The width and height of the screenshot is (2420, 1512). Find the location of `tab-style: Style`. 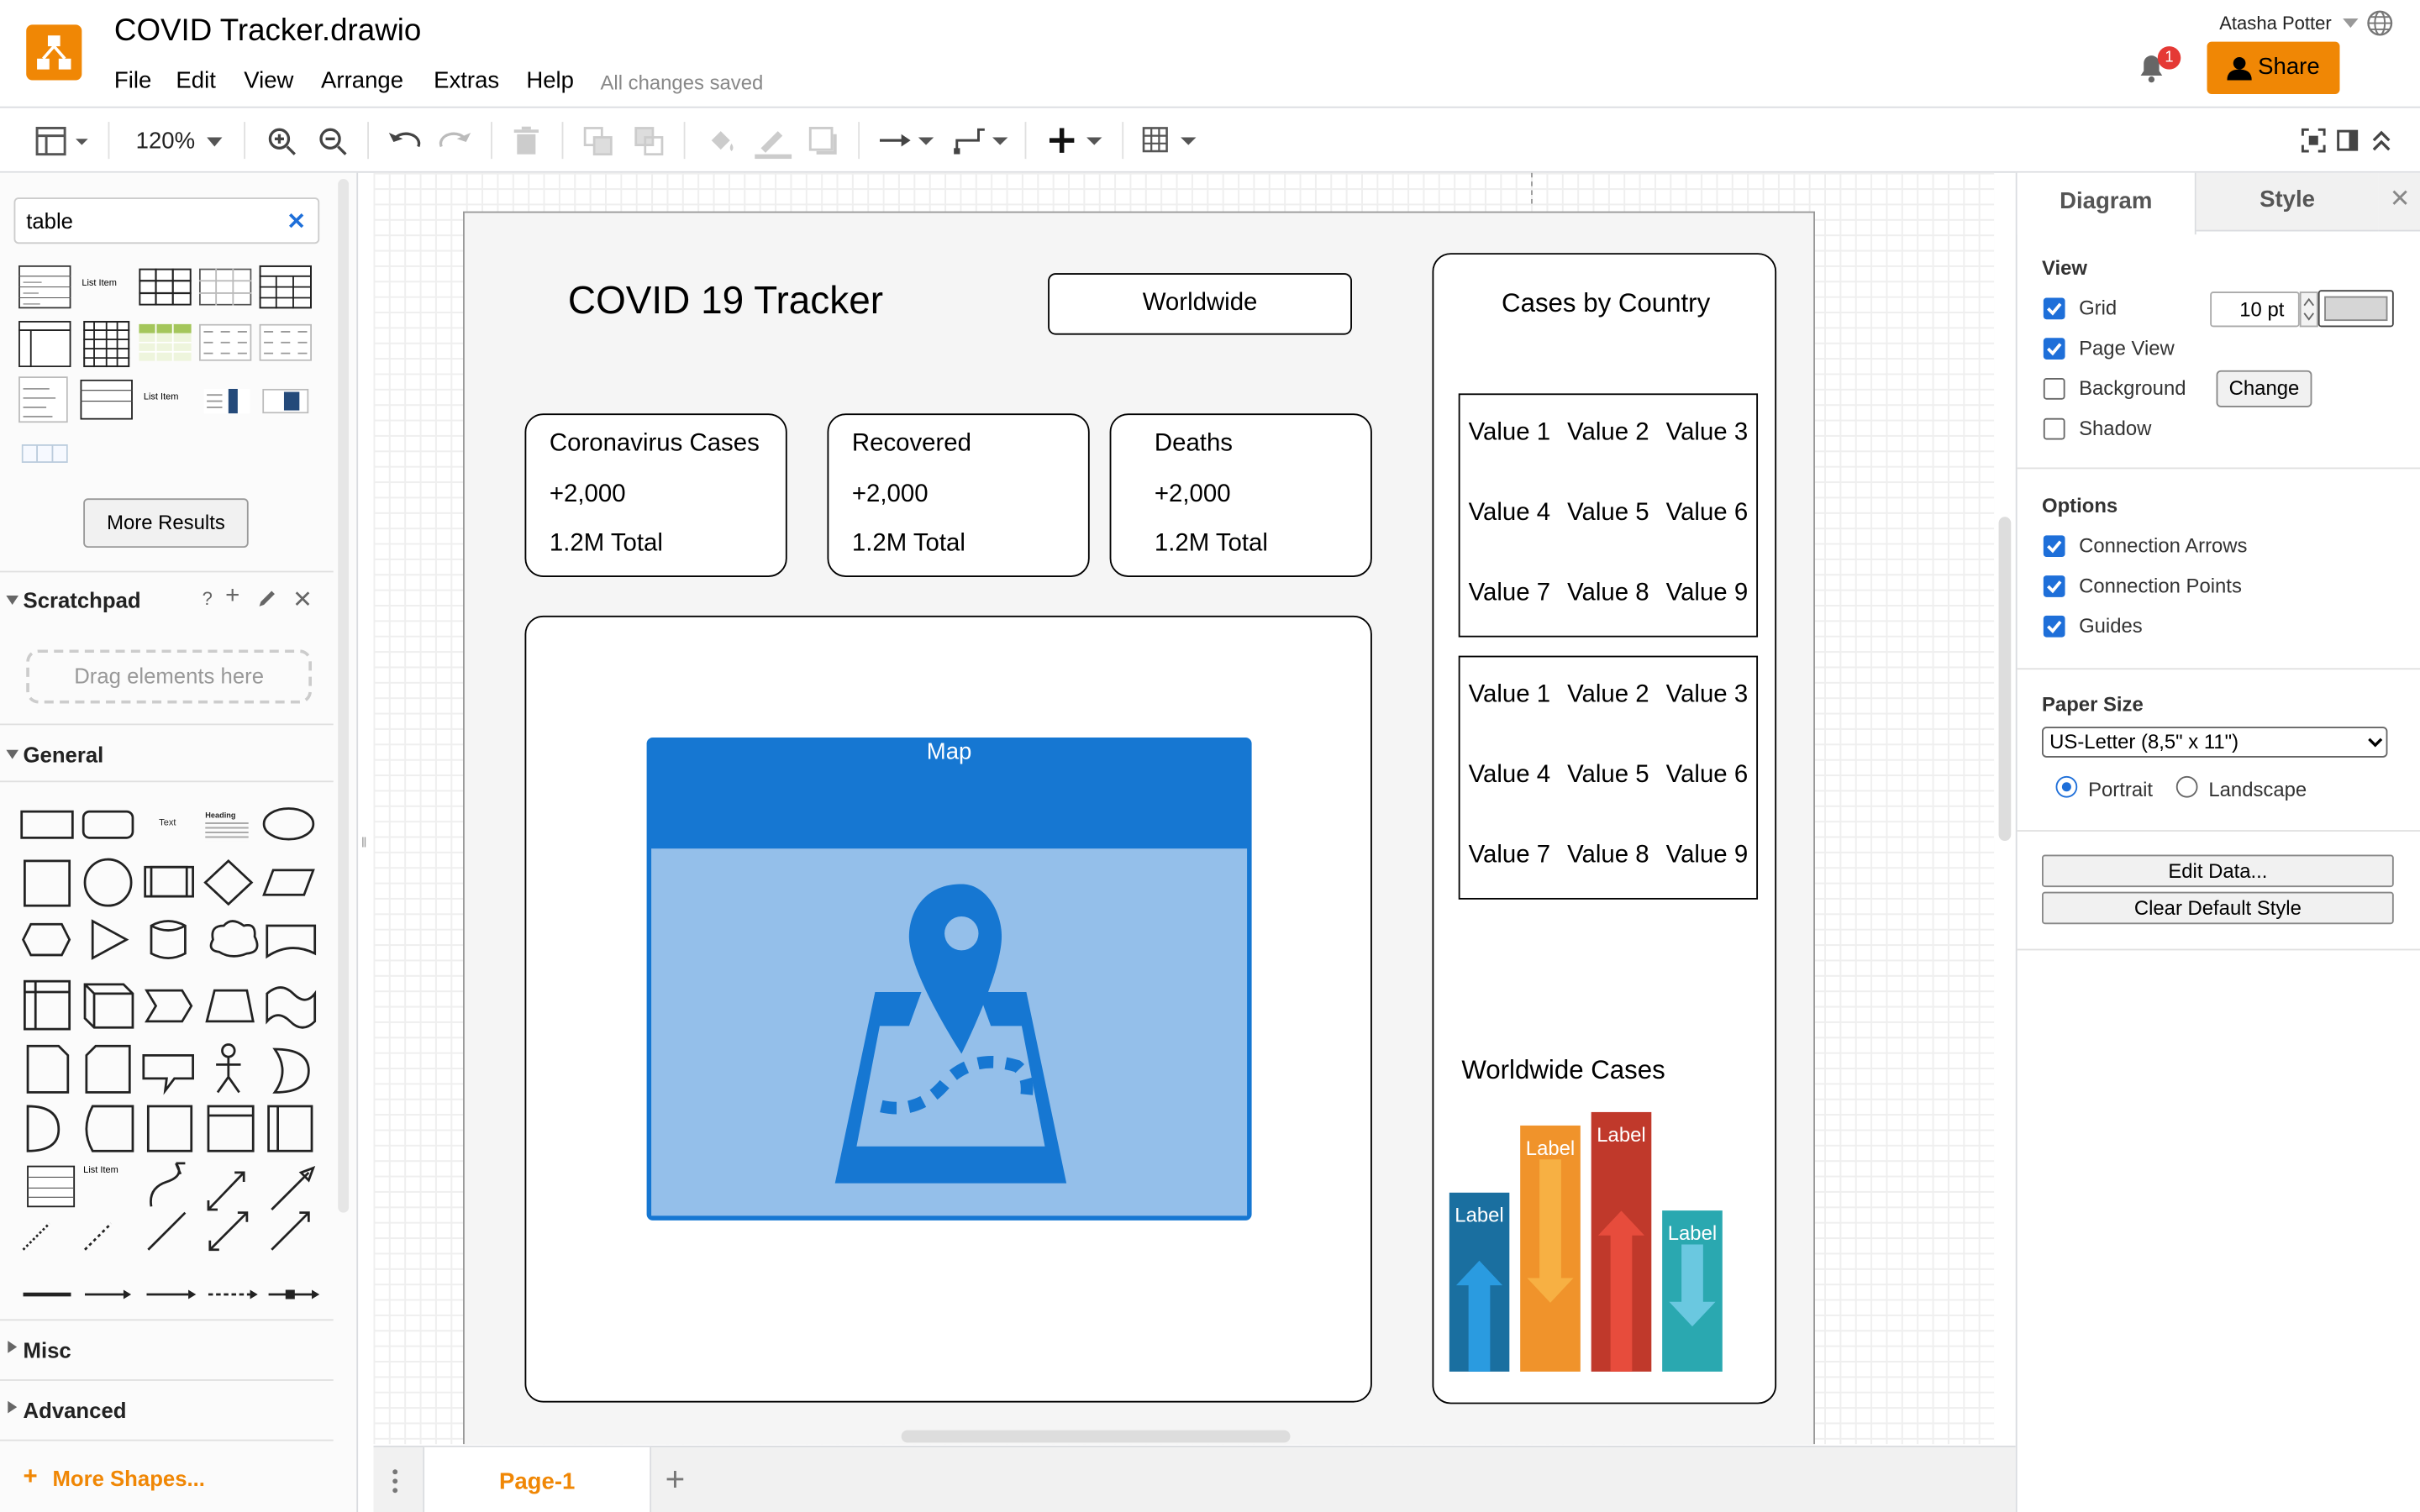

tab-style: Style is located at coordinates (2287, 202).